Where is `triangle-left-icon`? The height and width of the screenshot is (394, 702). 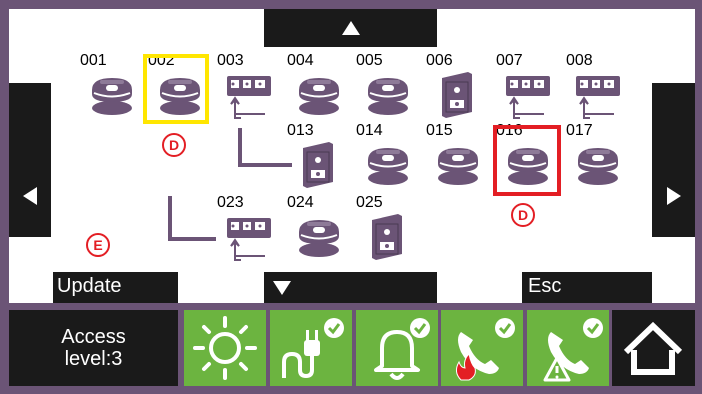 triangle-left-icon is located at coordinates (30, 196).